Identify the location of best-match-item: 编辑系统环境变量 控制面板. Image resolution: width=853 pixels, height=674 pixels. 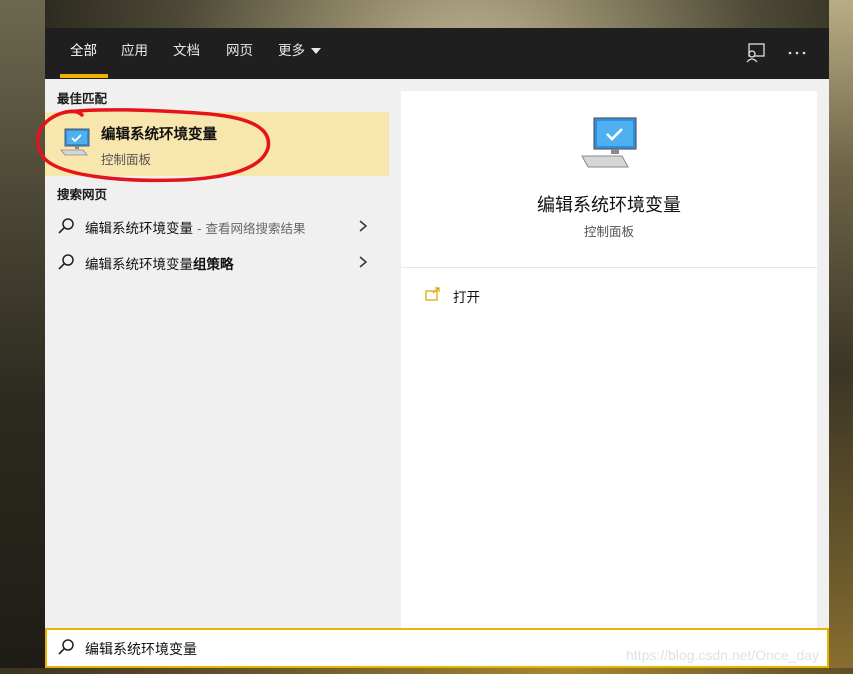
(217, 144).